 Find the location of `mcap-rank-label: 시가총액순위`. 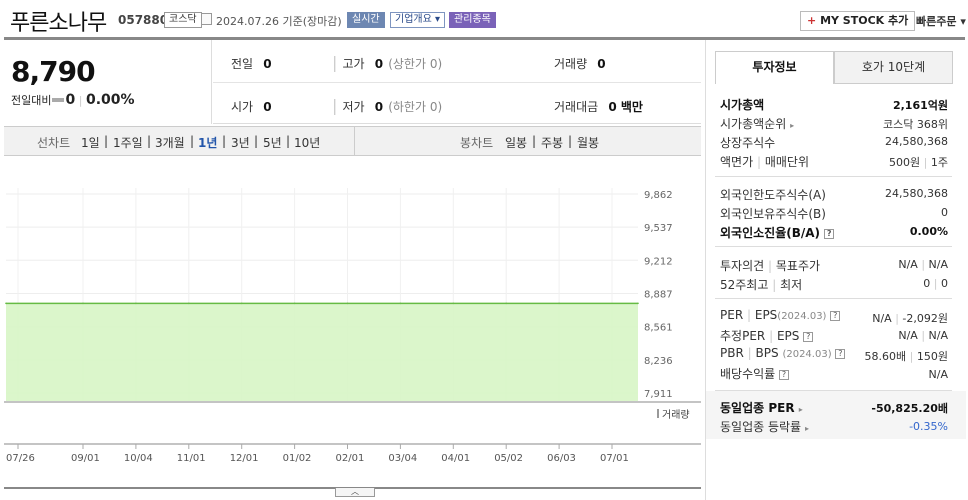

mcap-rank-label: 시가총액순위 is located at coordinates (753, 124).